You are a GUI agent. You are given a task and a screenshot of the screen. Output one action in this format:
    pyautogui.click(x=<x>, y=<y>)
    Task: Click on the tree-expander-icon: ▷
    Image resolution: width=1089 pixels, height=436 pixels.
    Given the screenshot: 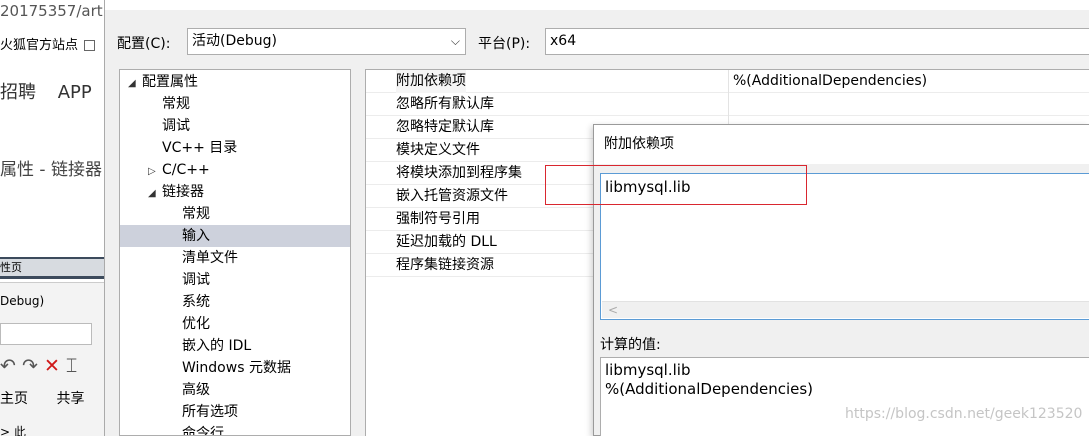 What is the action you would take?
    pyautogui.click(x=155, y=172)
    